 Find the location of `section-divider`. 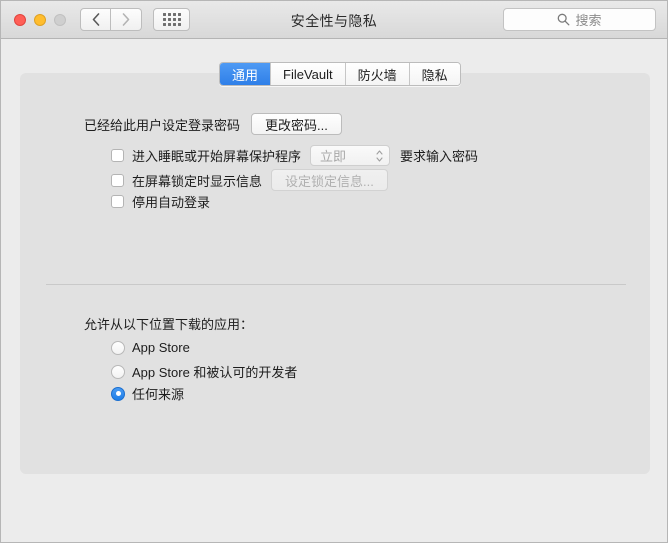

section-divider is located at coordinates (336, 284).